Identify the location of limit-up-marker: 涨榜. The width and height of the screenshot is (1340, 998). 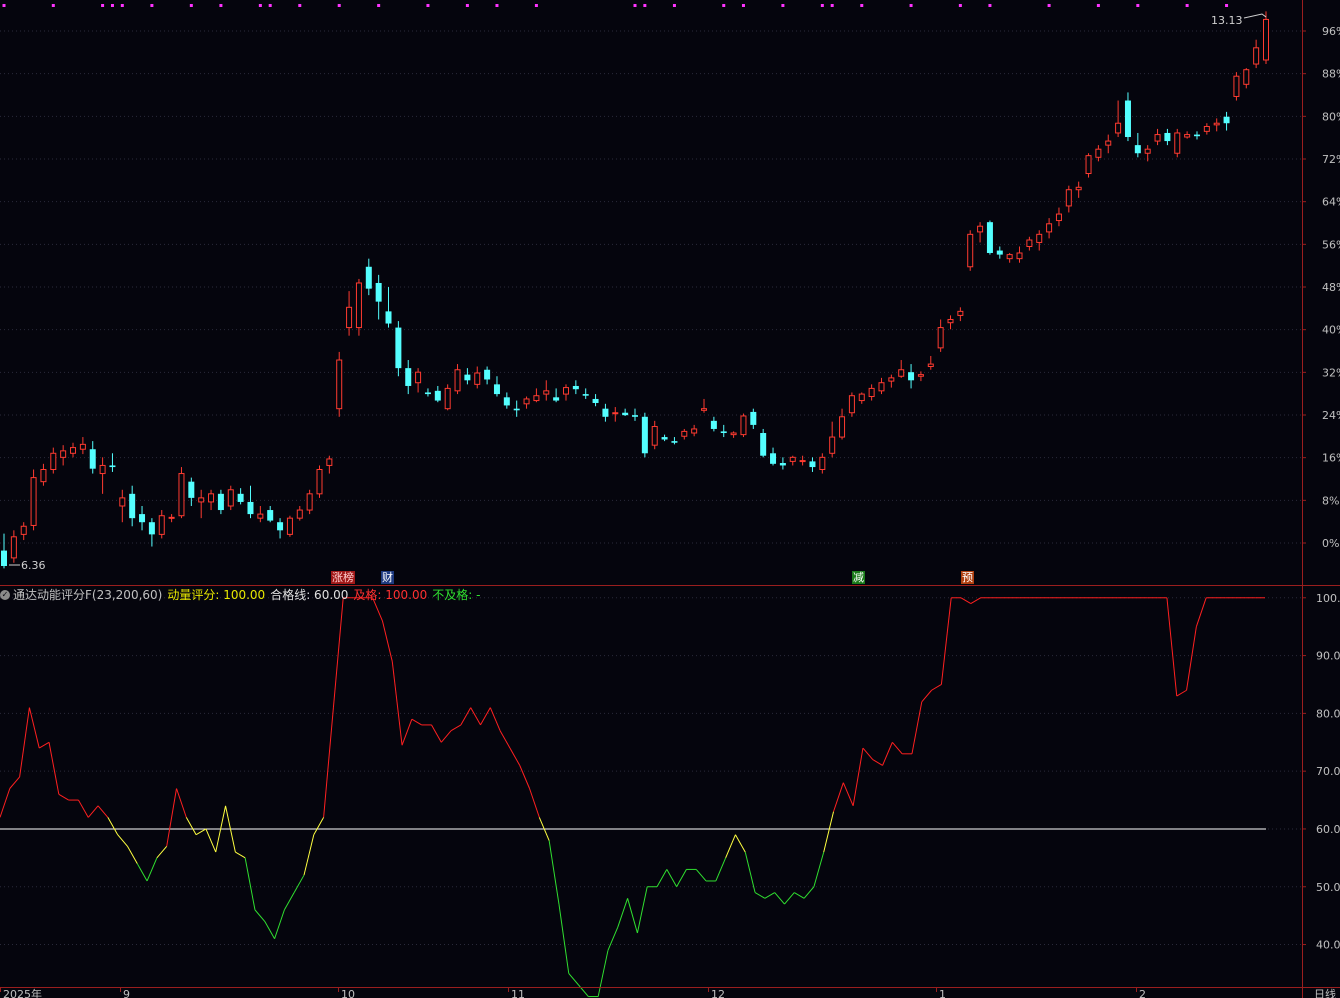
(343, 577).